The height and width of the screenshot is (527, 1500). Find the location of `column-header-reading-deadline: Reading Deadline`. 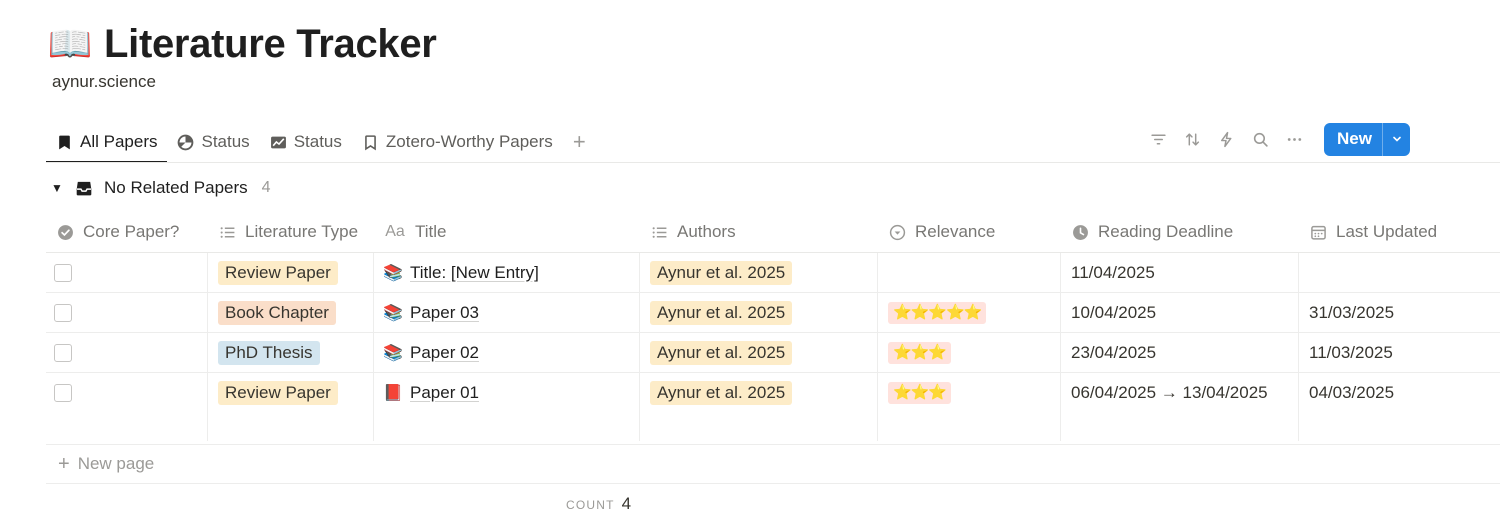

column-header-reading-deadline: Reading Deadline is located at coordinates (1180, 232).